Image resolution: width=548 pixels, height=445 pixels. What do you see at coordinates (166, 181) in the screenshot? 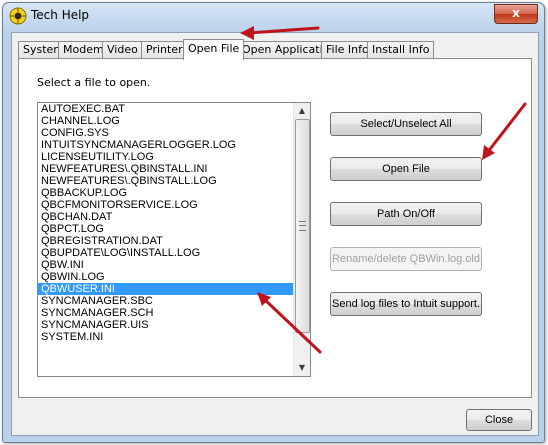
I see `list-item: NEWFEATURES\.QBINSTALL.LOG` at bounding box center [166, 181].